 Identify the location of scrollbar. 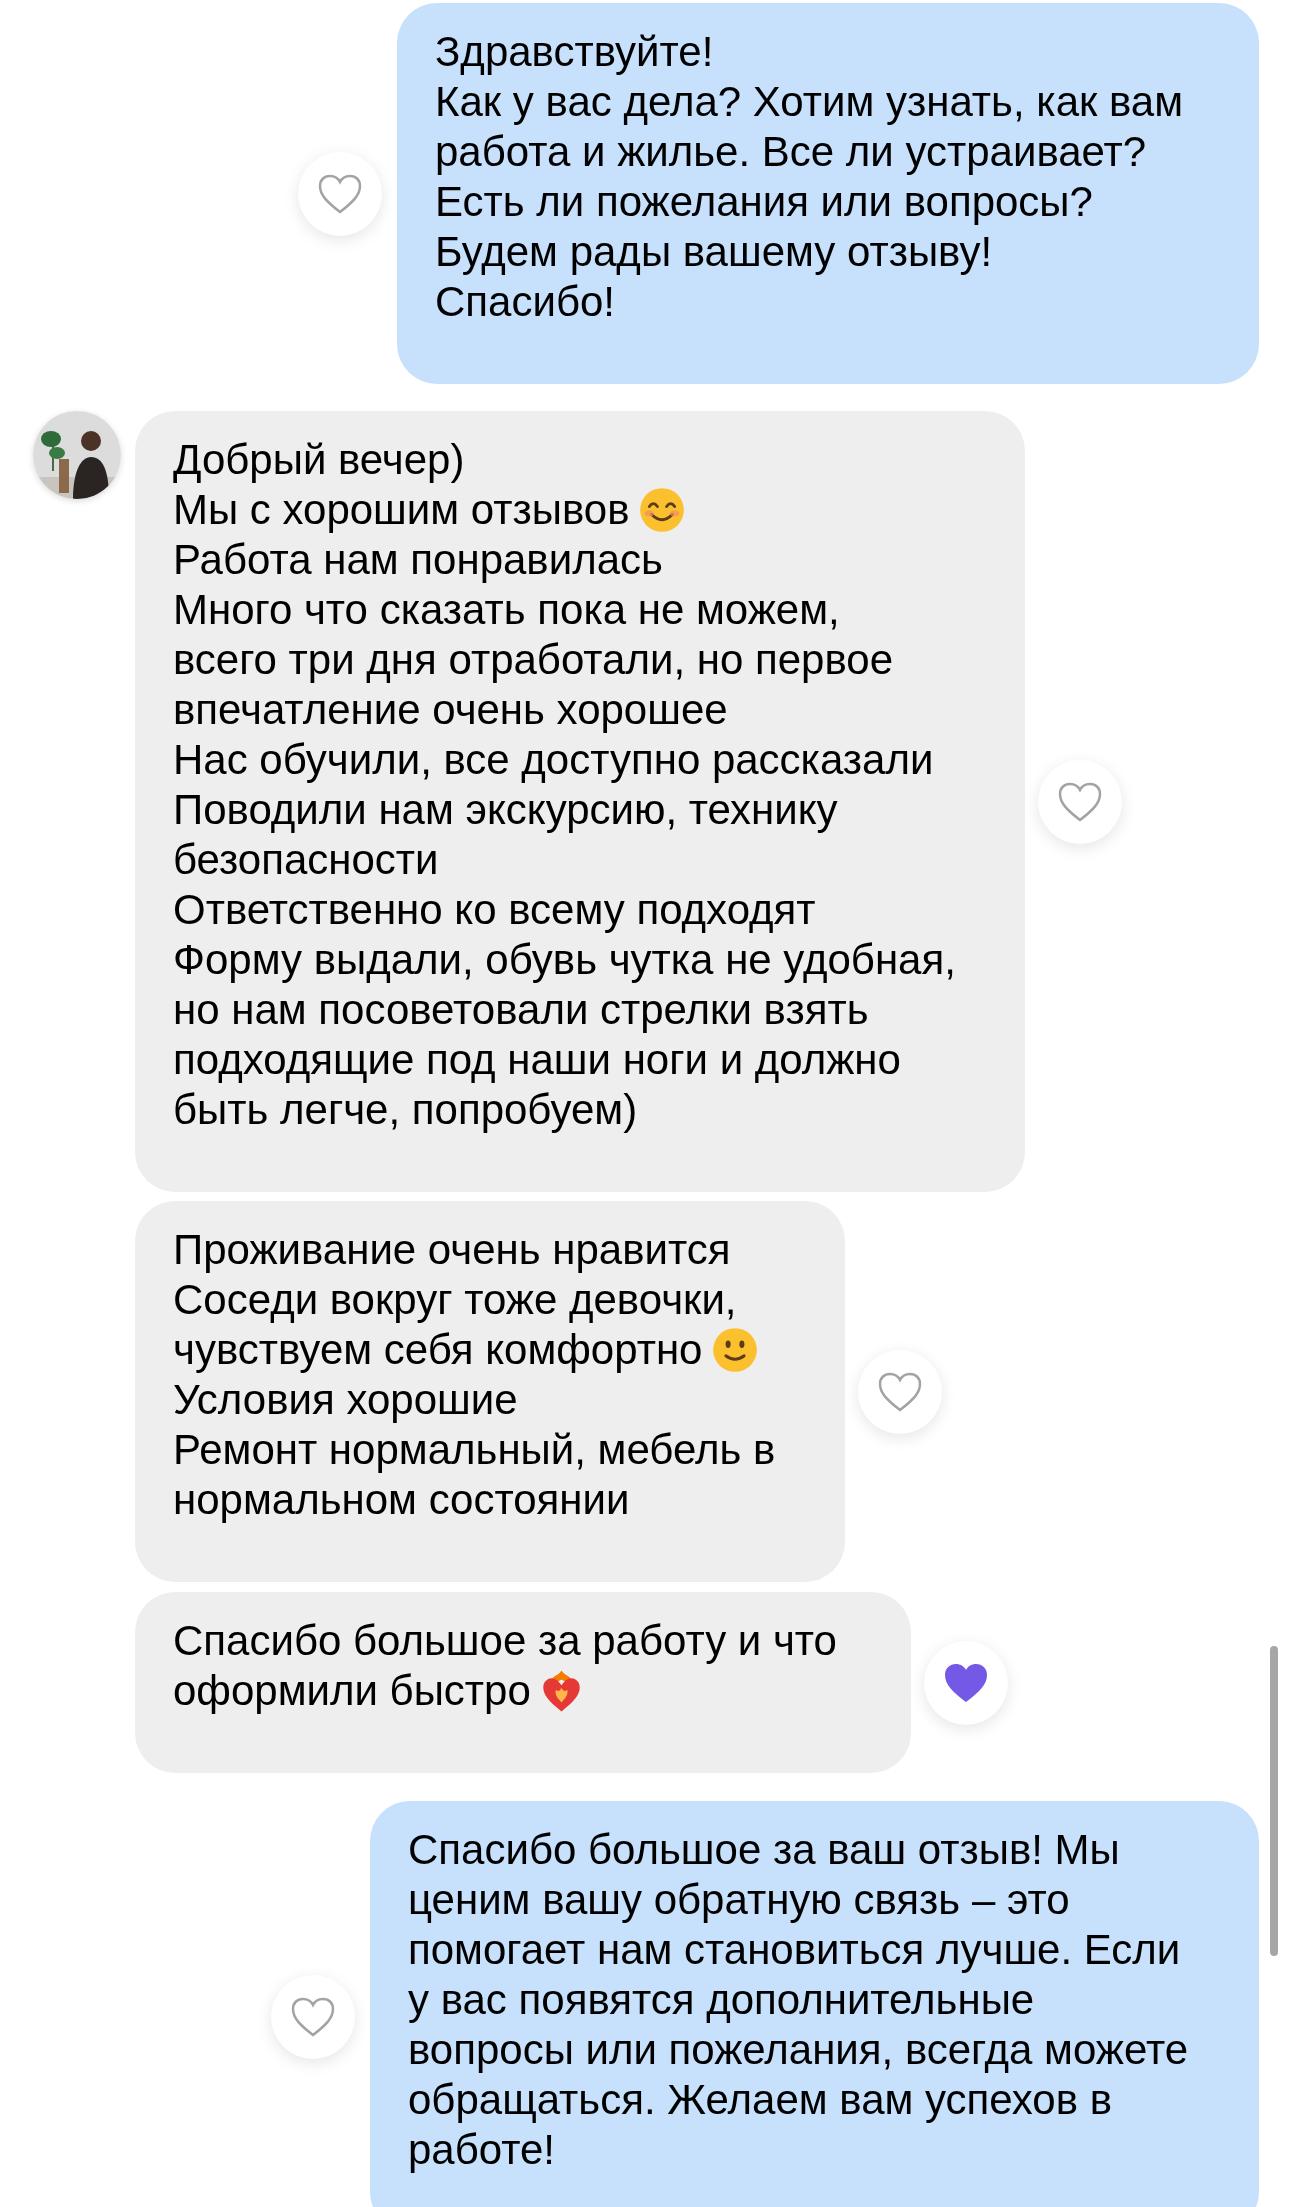
(1274, 1801).